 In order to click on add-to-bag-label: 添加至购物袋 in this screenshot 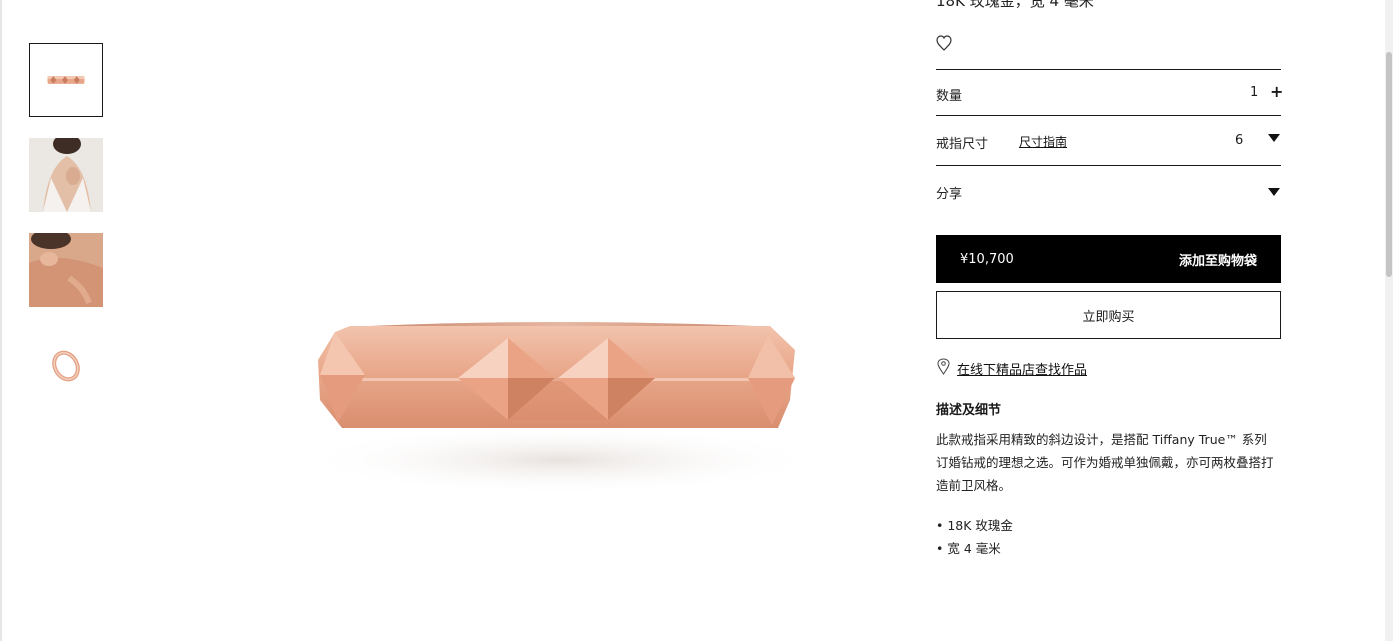, I will do `click(1217, 261)`.